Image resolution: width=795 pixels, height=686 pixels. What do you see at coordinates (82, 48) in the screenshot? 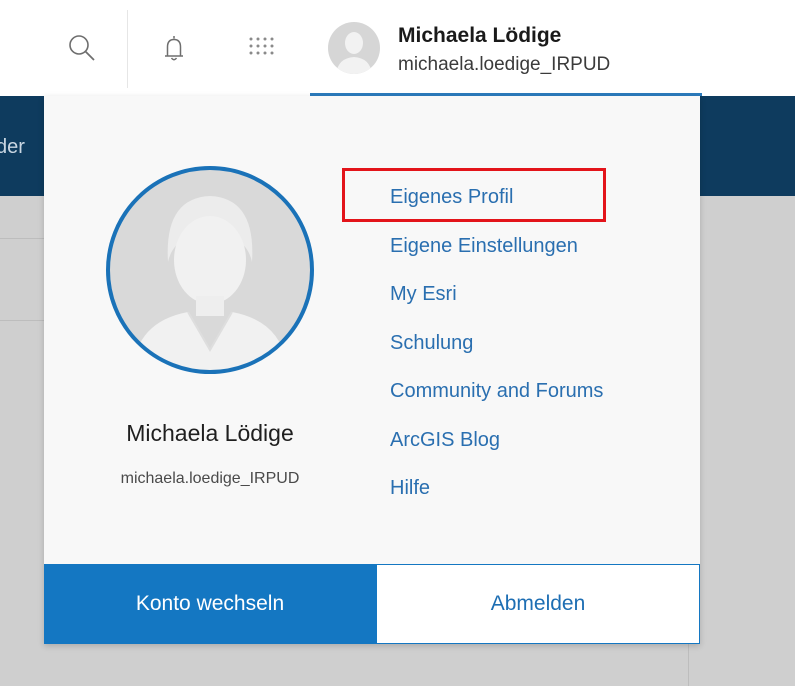
I see `search-icon` at bounding box center [82, 48].